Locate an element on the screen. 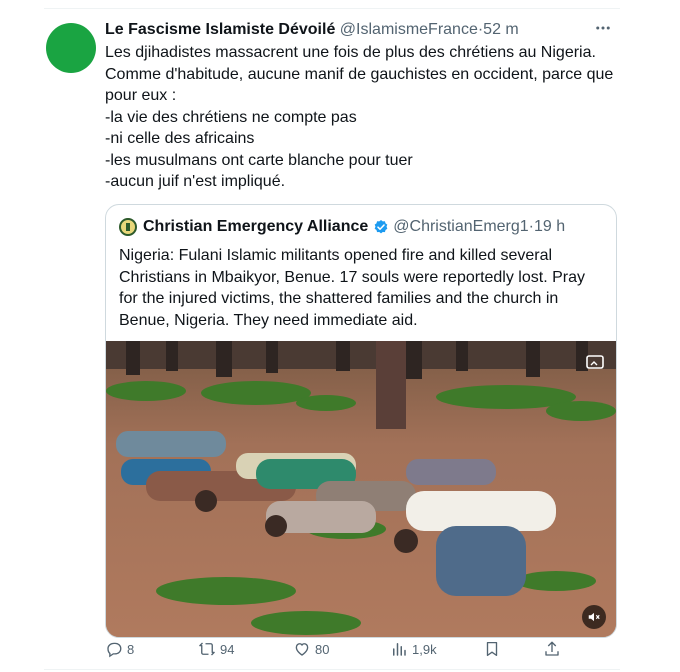 The width and height of the screenshot is (680, 672). author-avatar is located at coordinates (71, 48).